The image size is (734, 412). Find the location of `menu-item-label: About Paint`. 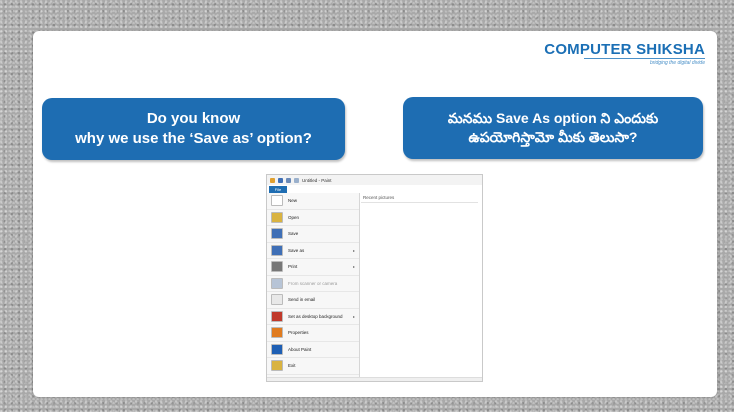

menu-item-label: About Paint is located at coordinates (300, 349).